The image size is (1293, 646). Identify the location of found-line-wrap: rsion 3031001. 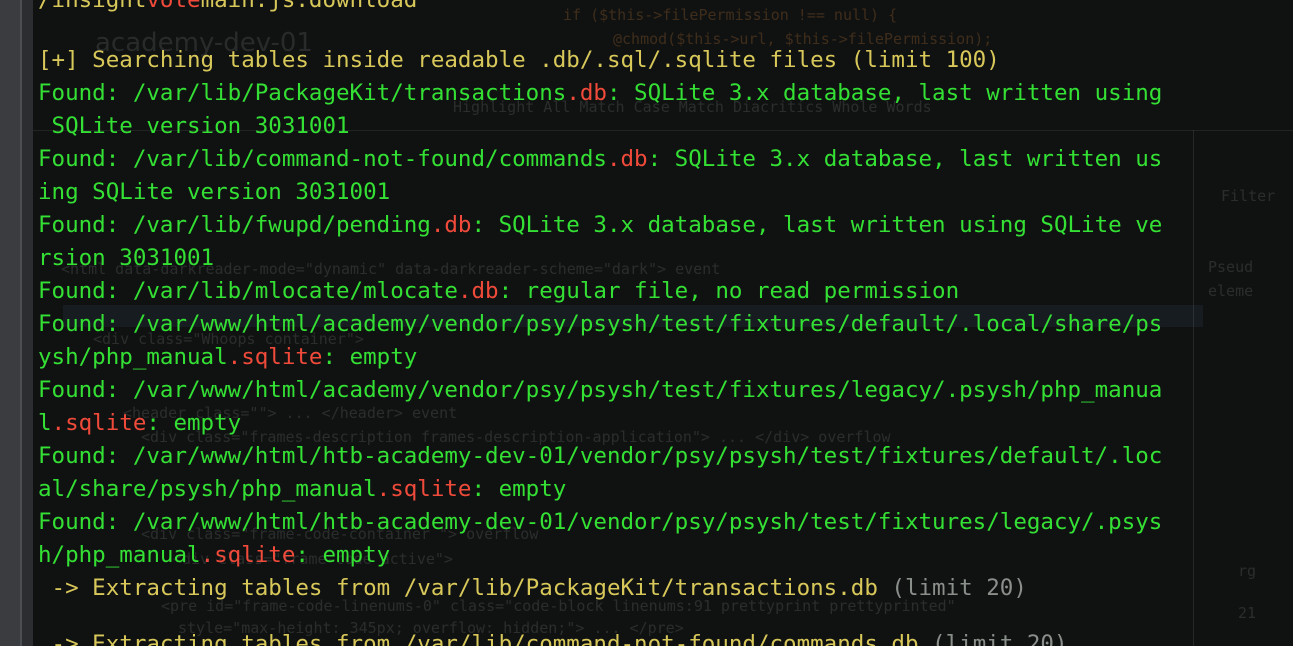
(126, 258).